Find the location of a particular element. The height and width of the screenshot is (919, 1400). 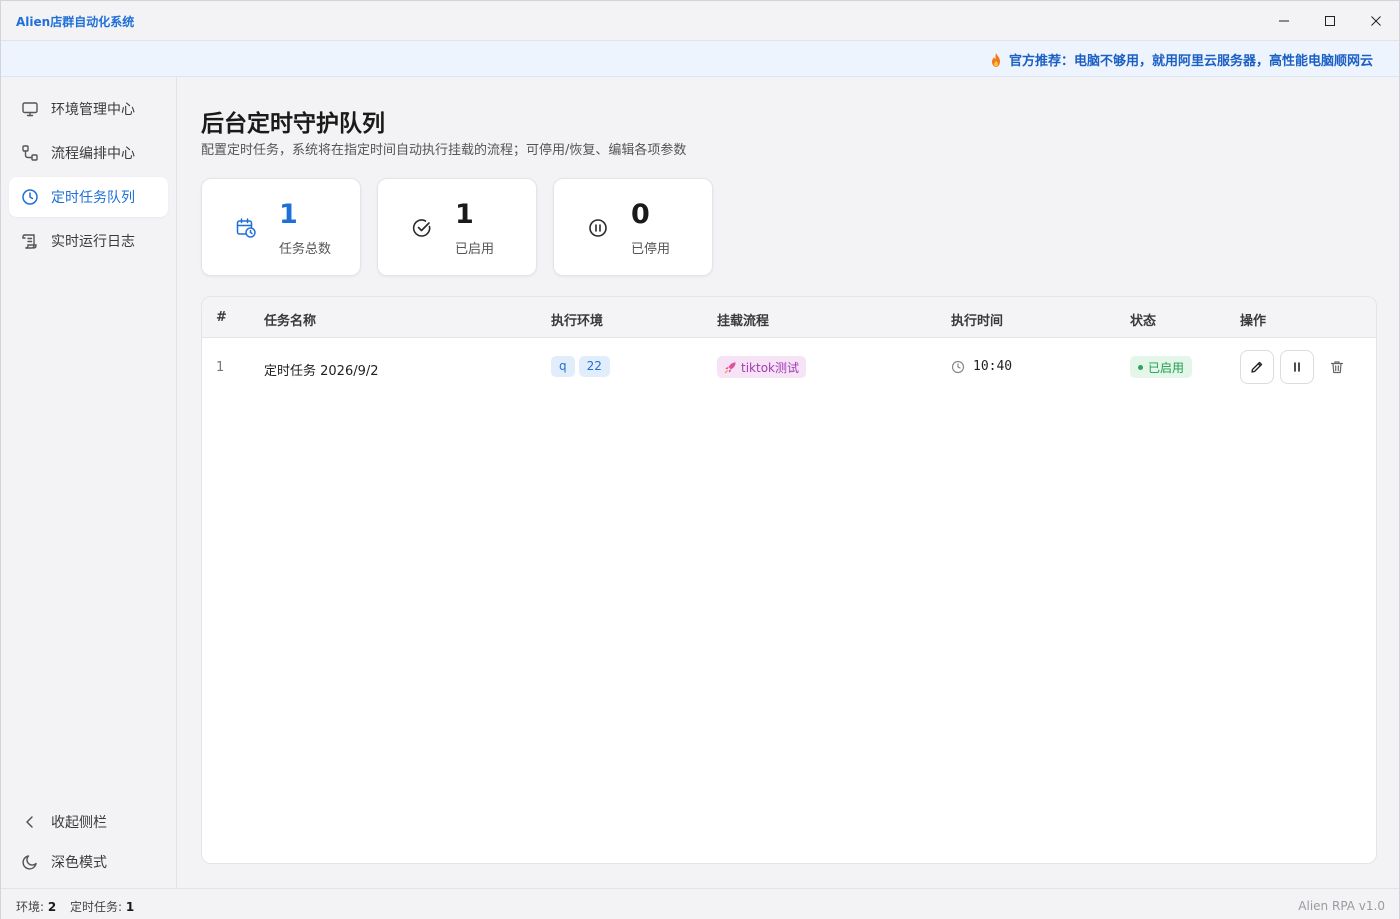

row-flow: tiktok测试 is located at coordinates (761, 367).